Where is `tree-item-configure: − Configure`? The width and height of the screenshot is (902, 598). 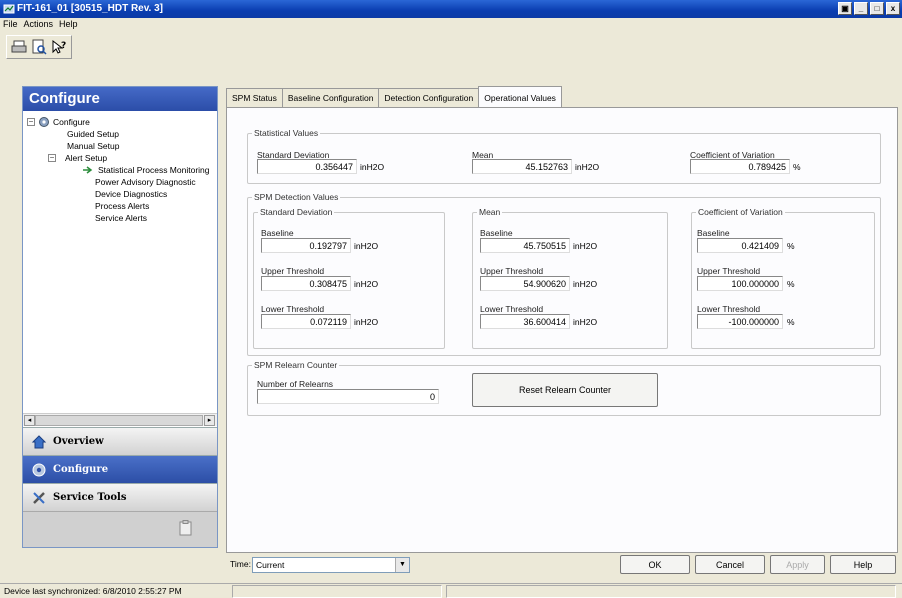
tree-item-configure: − Configure is located at coordinates (58, 122).